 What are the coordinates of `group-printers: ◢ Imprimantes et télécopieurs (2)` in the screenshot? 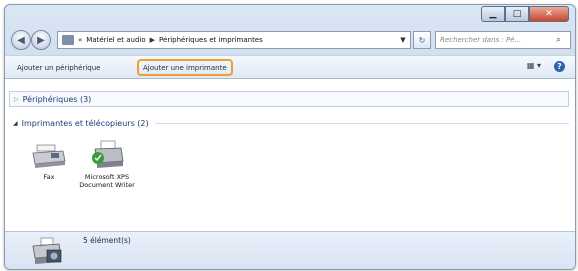 It's located at (291, 123).